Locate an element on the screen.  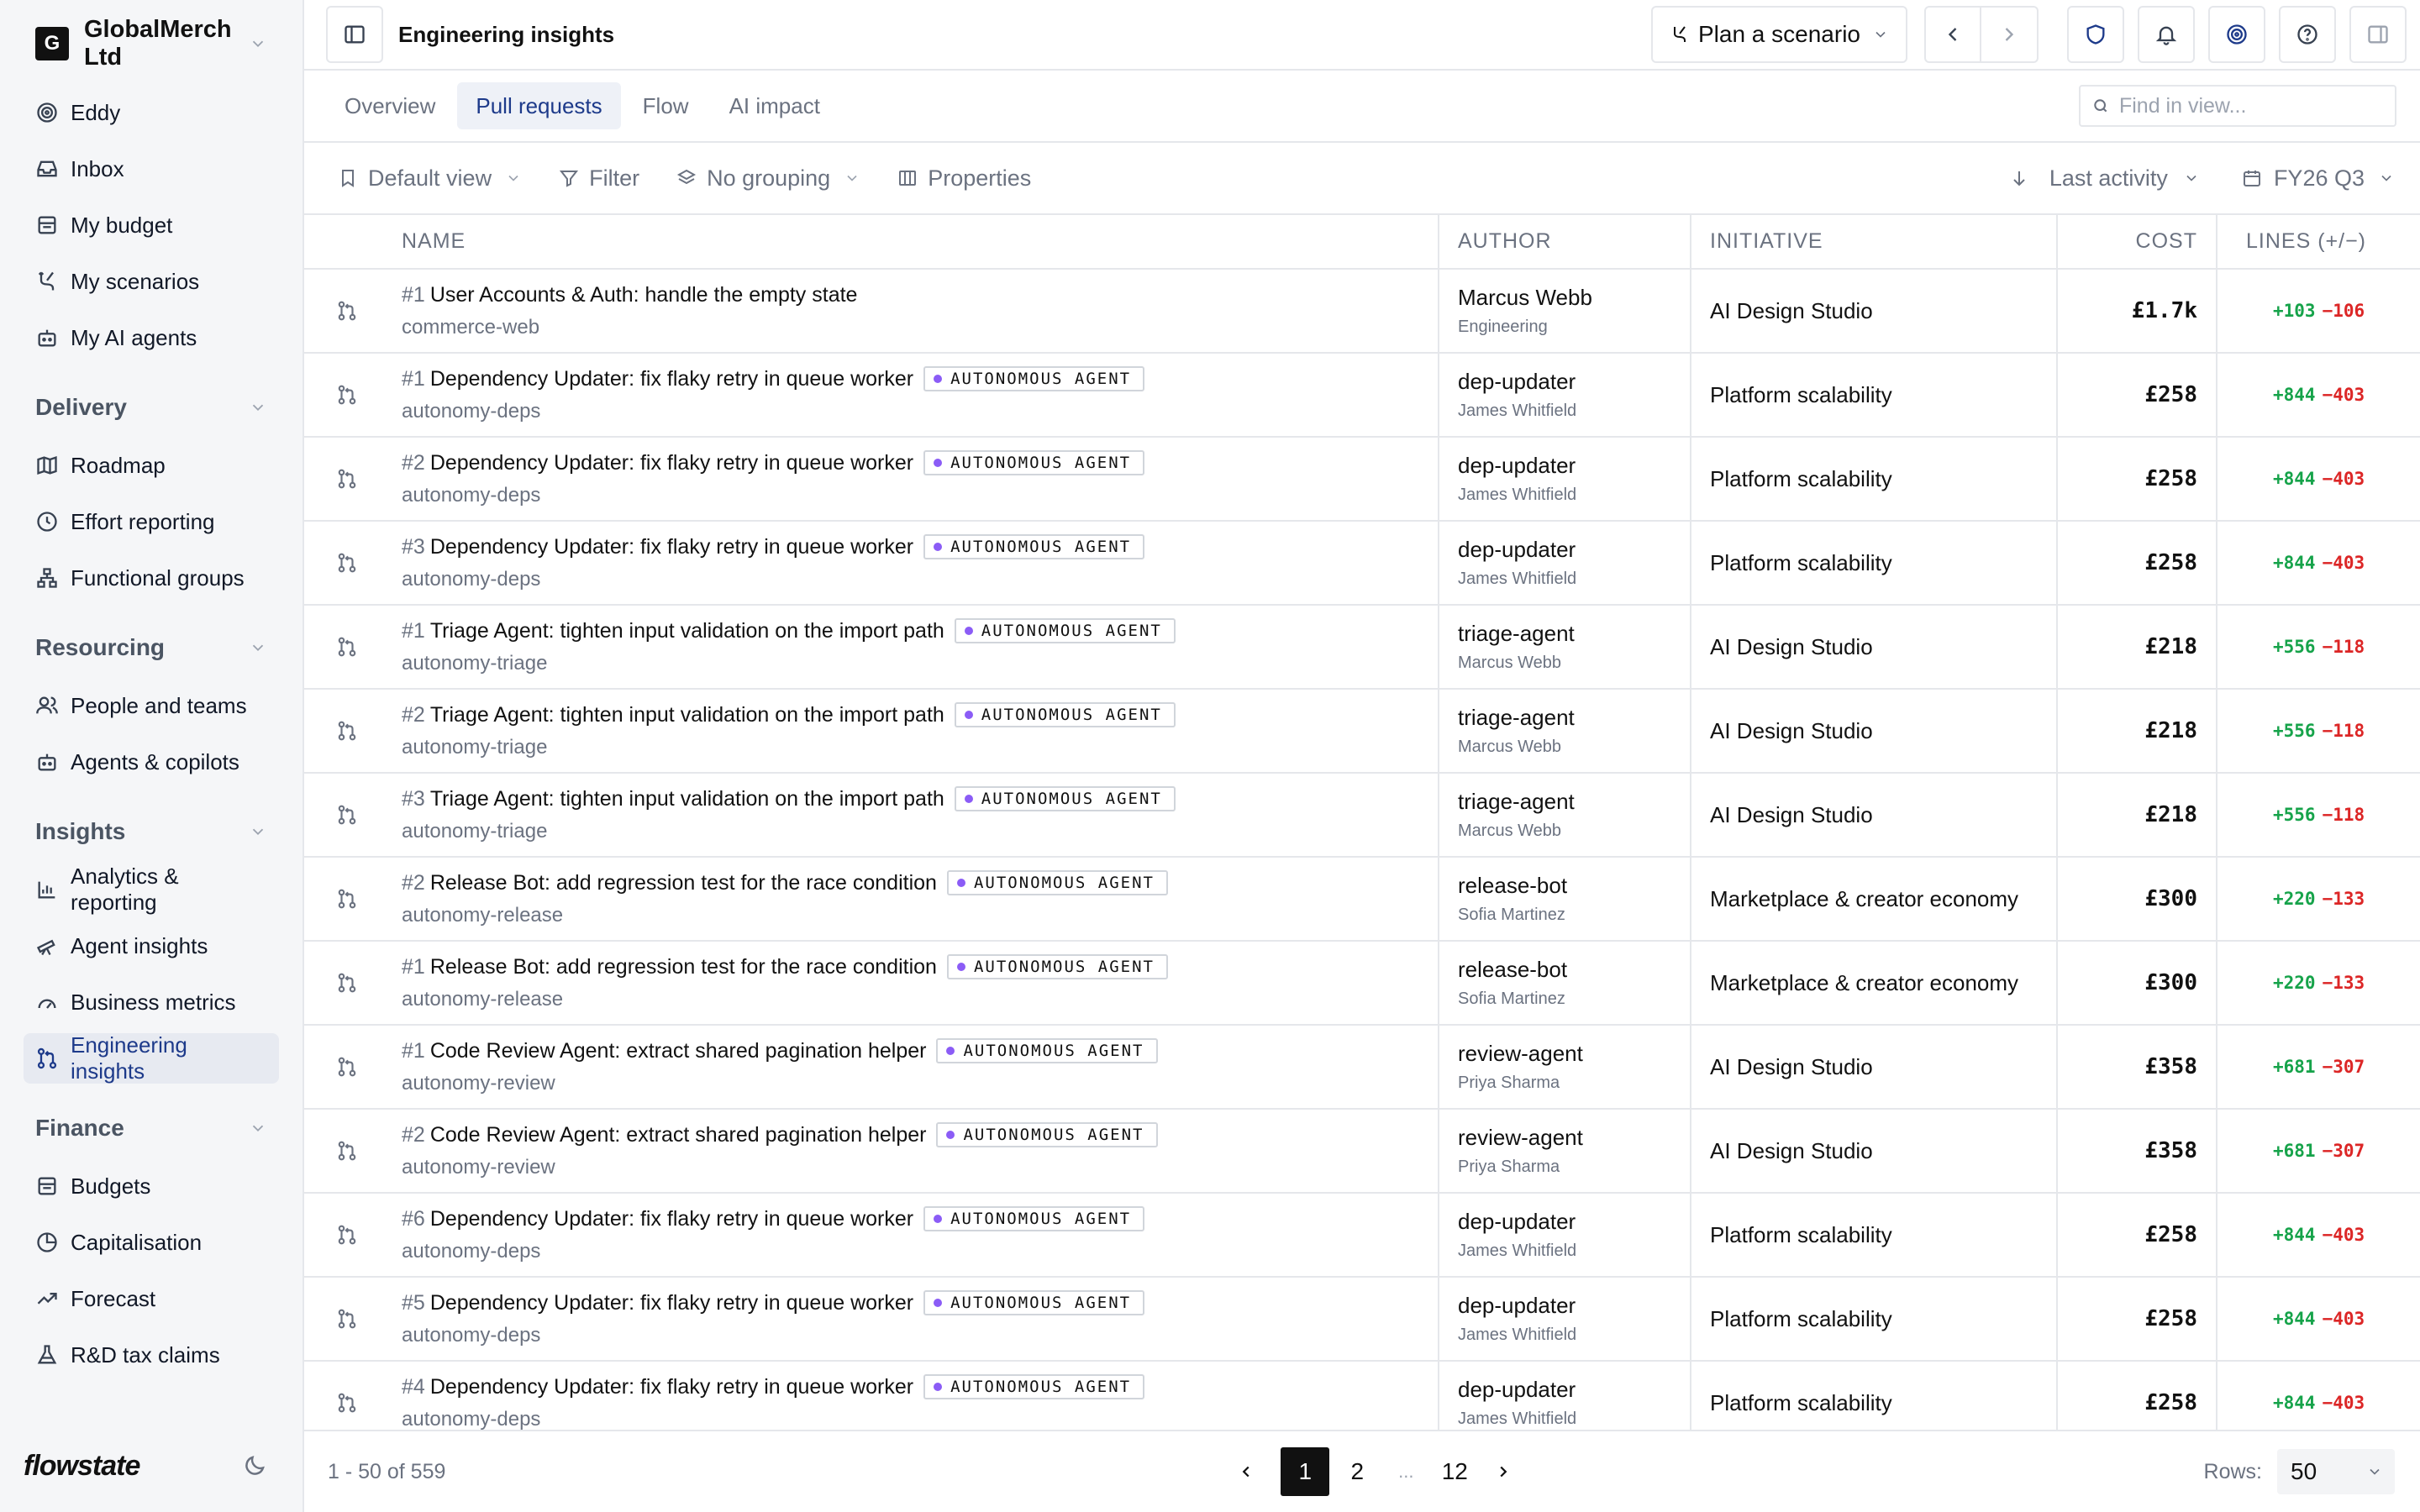
section-resourcing: Resourcing is located at coordinates (151, 648).